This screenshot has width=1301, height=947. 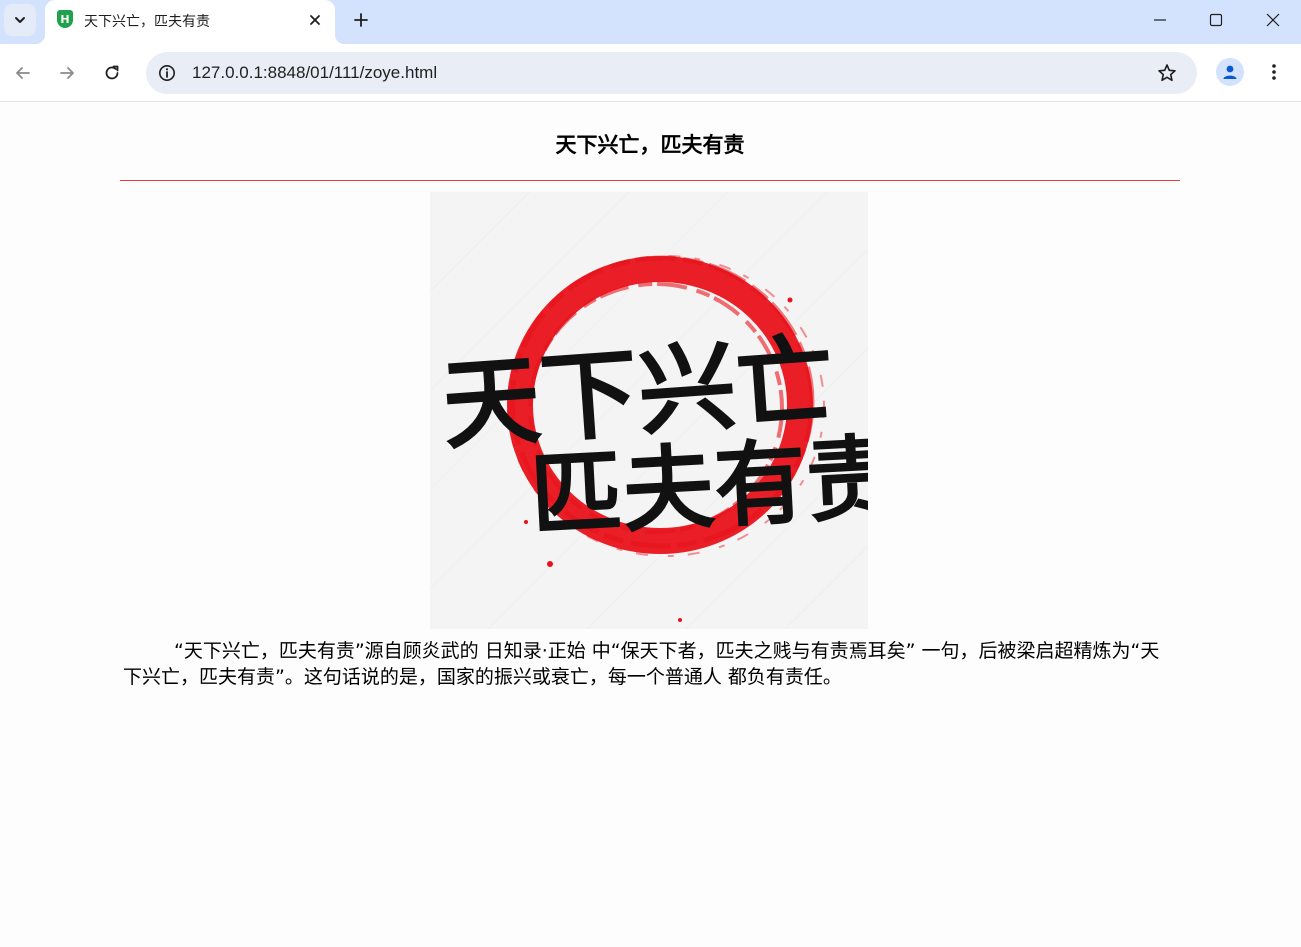 I want to click on hbuilder-favicon-icon: H, so click(x=65, y=19).